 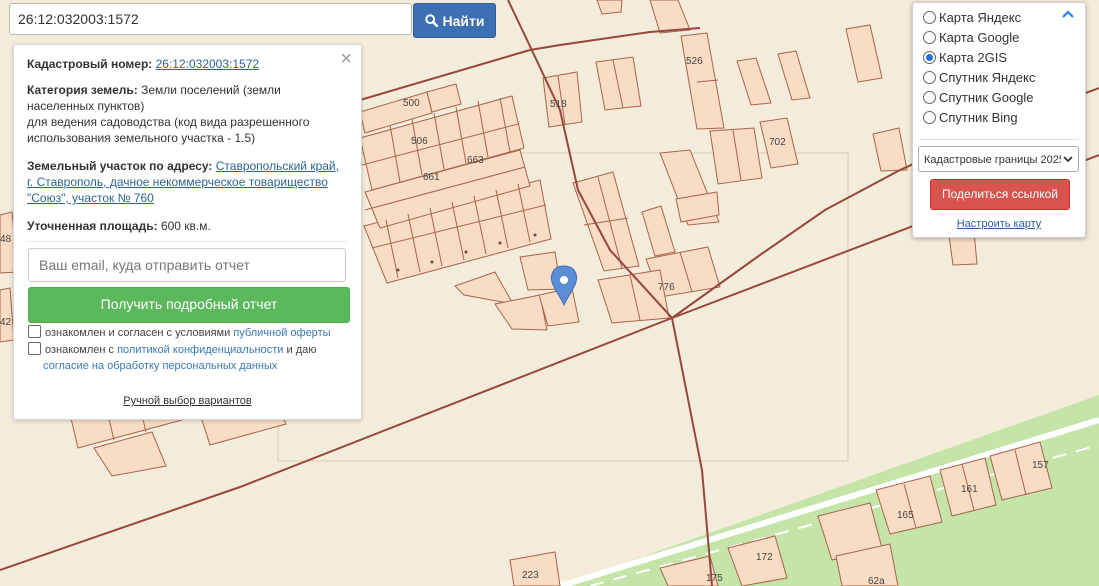 I want to click on area-label: Уточненная площадь:, so click(x=92, y=226).